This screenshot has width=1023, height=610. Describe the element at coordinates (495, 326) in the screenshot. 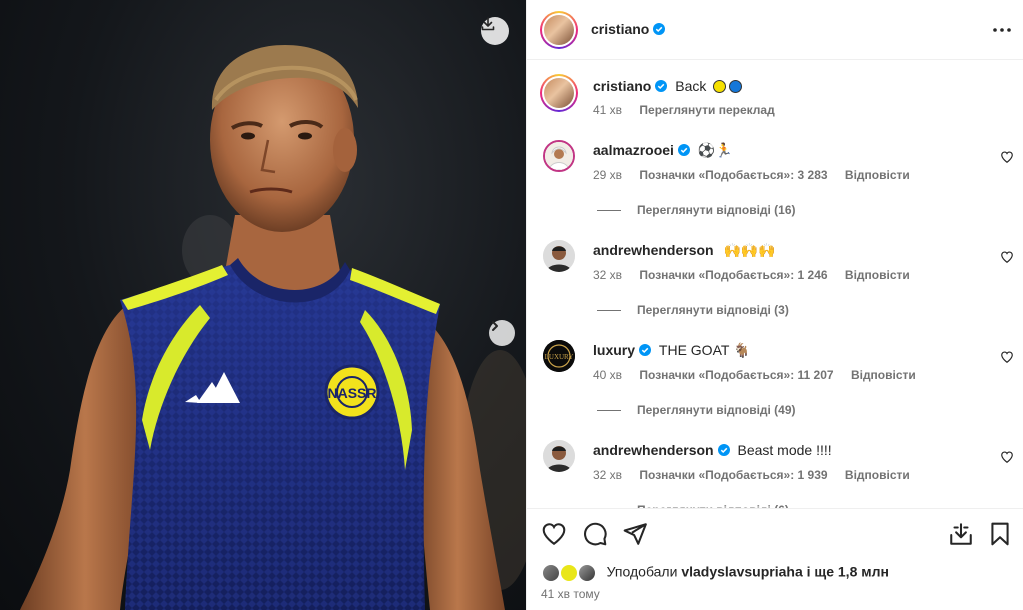

I see `chevron-right-icon` at that location.